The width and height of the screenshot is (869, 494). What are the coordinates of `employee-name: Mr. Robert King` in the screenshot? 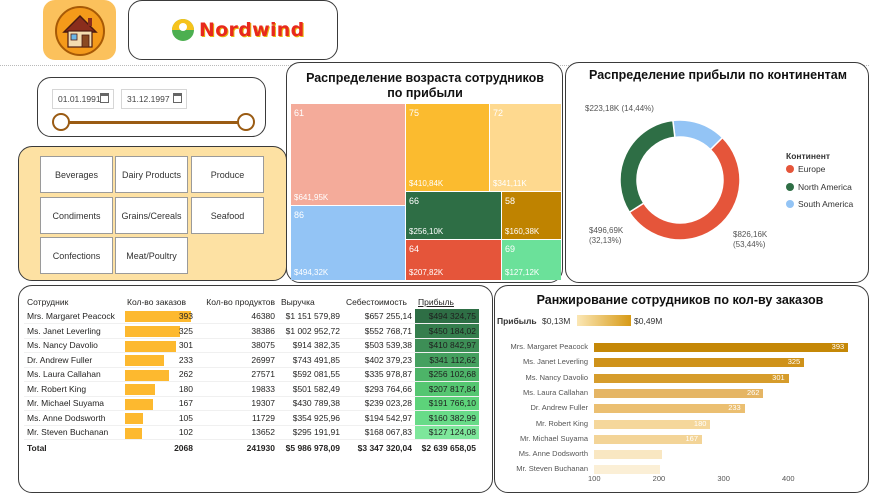 It's located at (74, 389).